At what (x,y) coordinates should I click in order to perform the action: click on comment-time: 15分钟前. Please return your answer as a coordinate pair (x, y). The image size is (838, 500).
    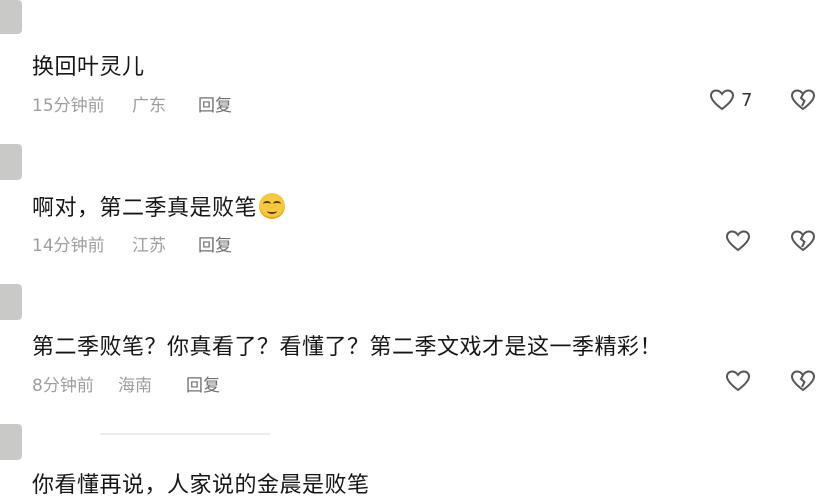
    Looking at the image, I should click on (68, 106).